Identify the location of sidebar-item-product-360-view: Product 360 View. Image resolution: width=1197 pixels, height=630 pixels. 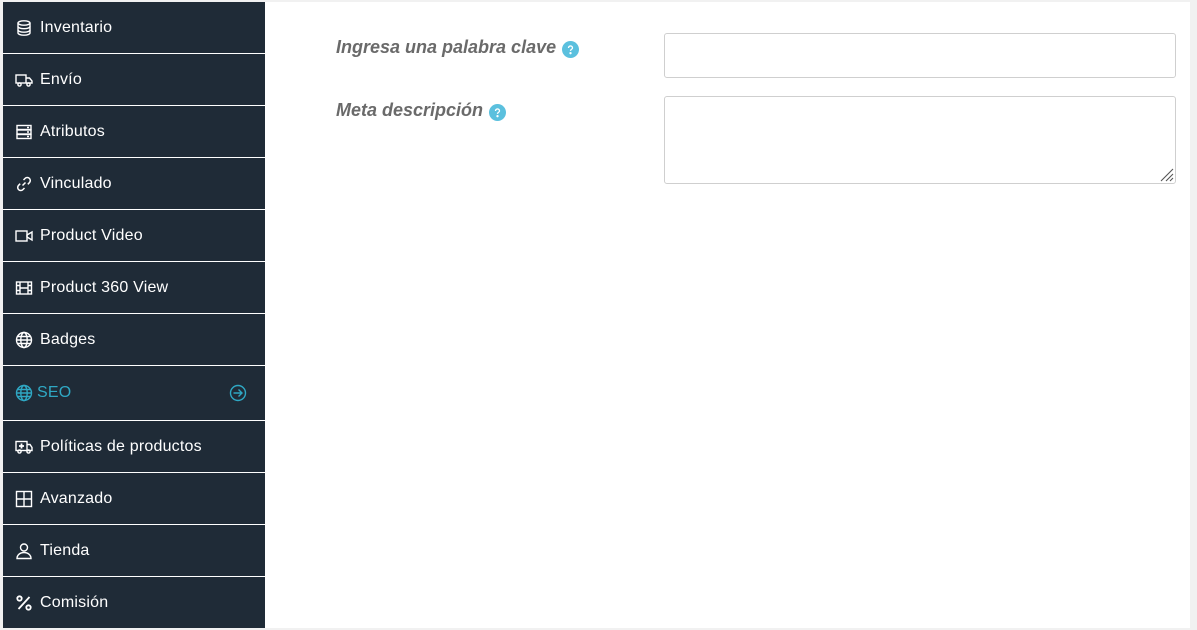
(134, 288).